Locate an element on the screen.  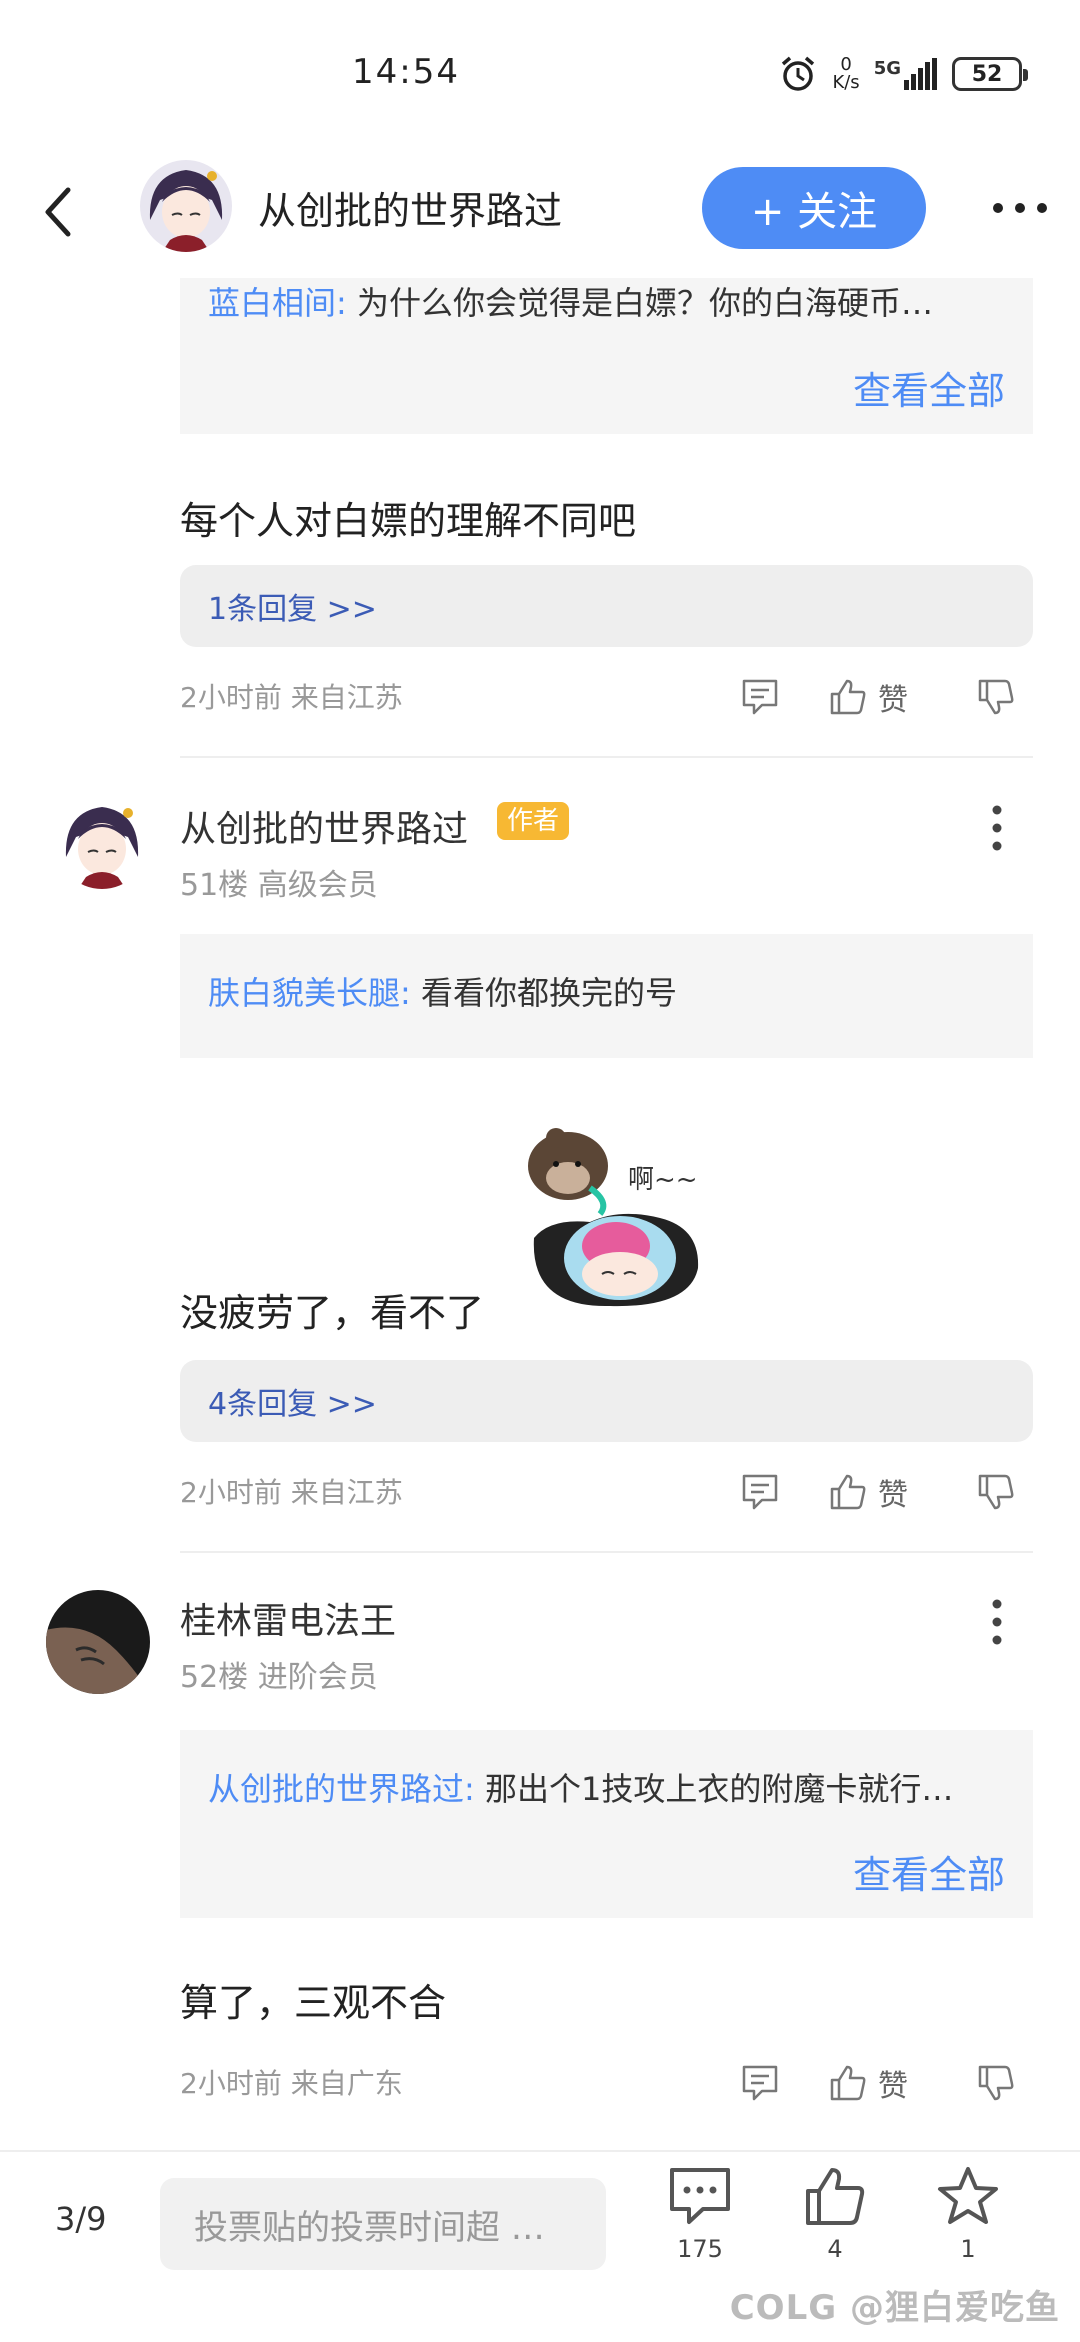
header-title: 从创批的世界路过 is located at coordinates (410, 211).